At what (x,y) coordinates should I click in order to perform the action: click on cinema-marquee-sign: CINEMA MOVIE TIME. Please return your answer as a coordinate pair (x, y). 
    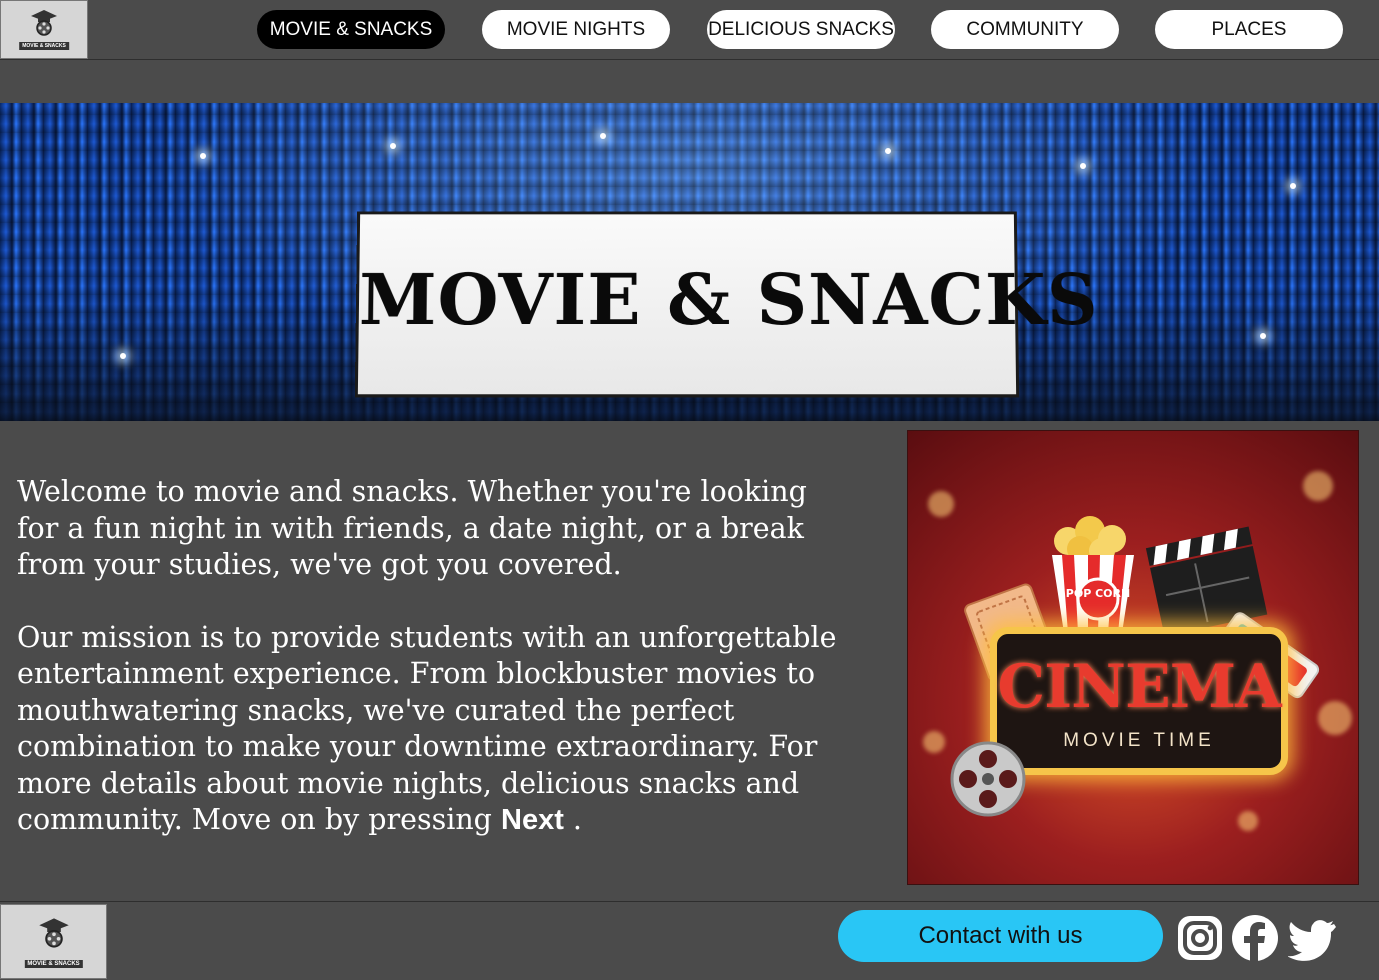
    Looking at the image, I should click on (1139, 701).